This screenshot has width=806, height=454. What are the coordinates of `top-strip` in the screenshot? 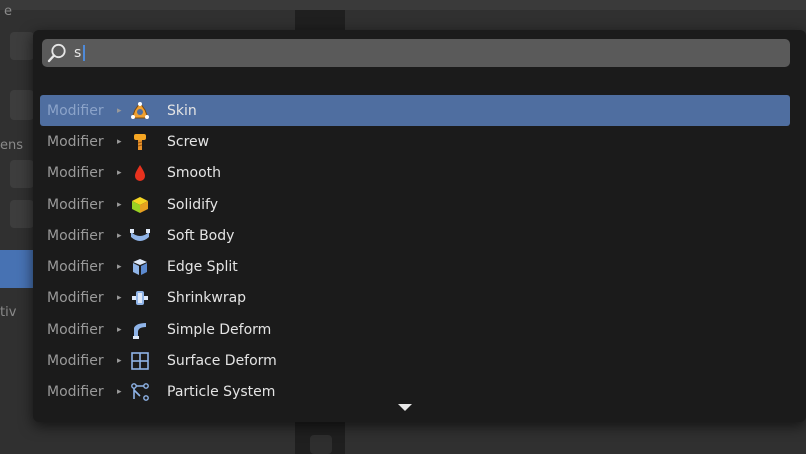 It's located at (403, 5).